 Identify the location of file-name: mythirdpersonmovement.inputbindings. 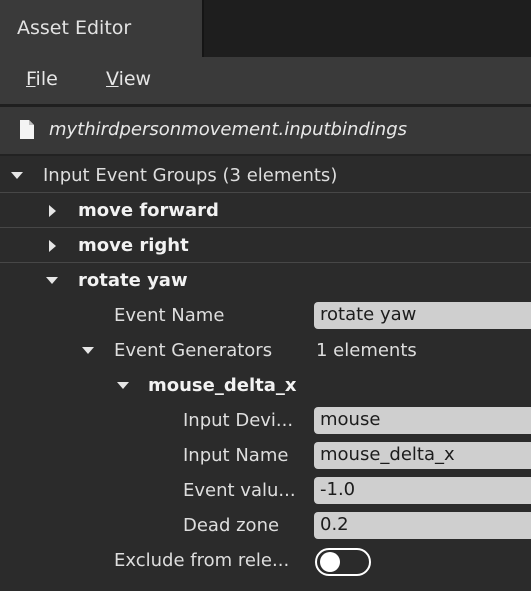
(228, 129).